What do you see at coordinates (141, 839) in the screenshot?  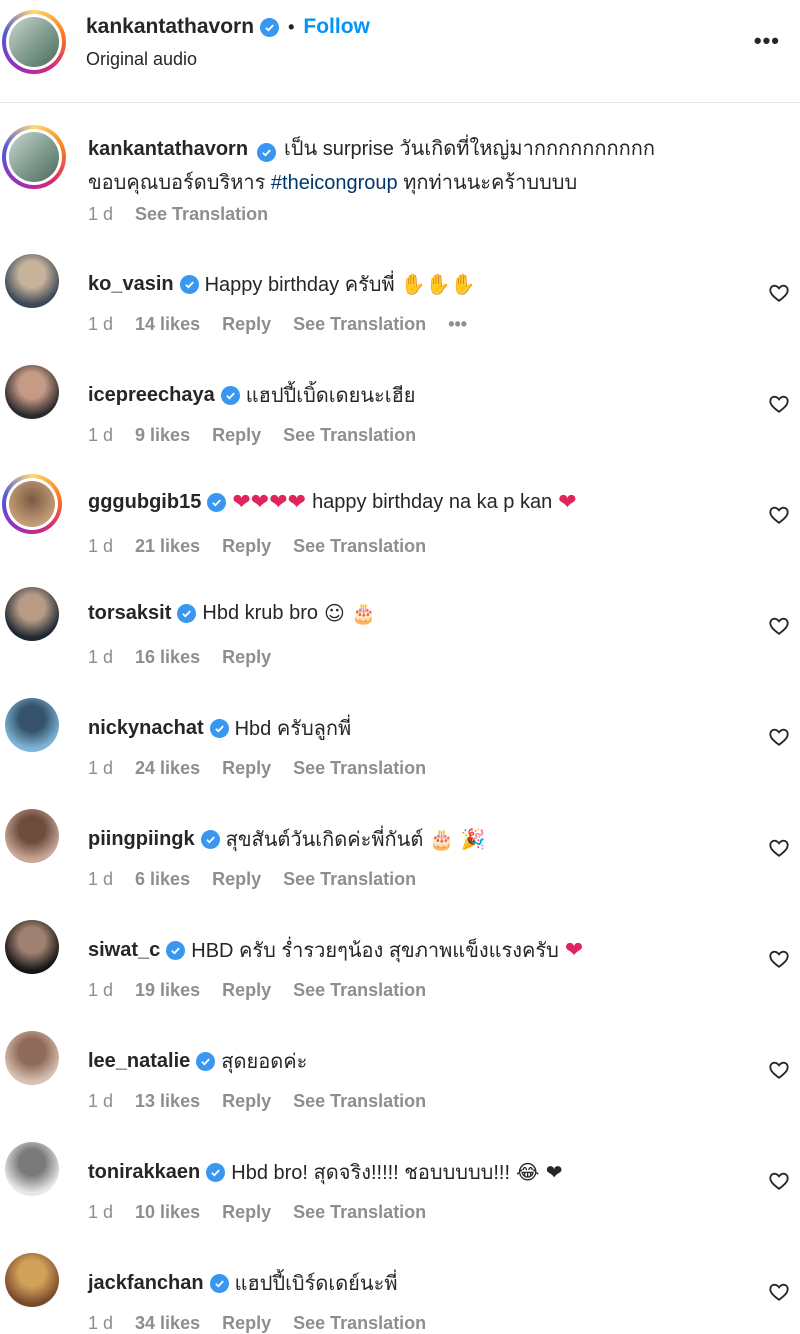 I see `comment-username: piingpiingk` at bounding box center [141, 839].